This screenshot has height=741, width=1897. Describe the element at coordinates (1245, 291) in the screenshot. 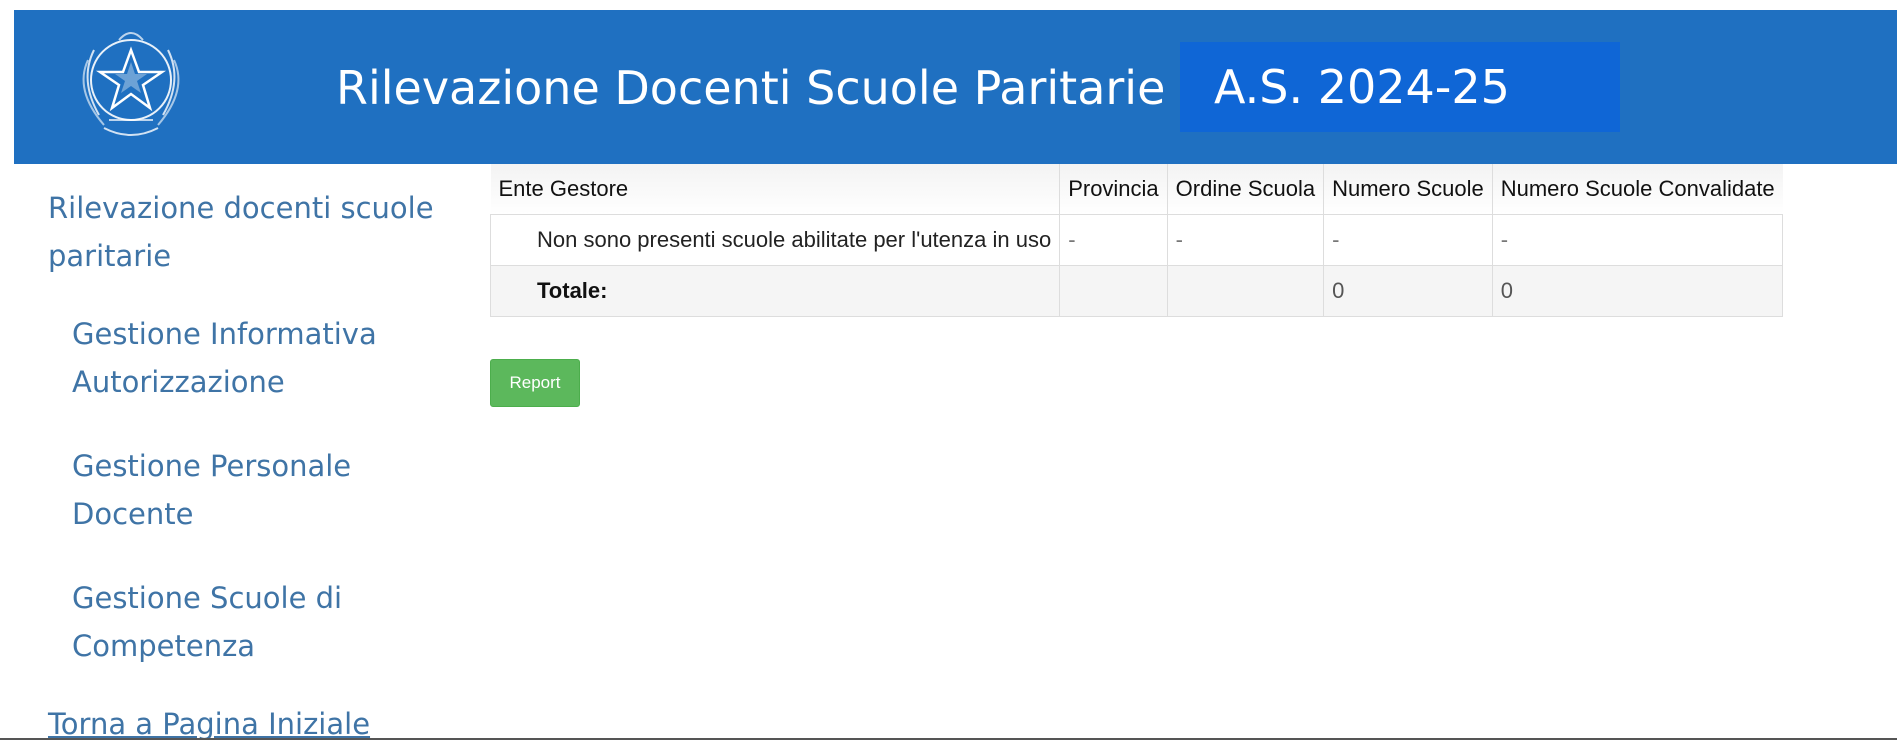

I see `total-ordine-scuola` at that location.